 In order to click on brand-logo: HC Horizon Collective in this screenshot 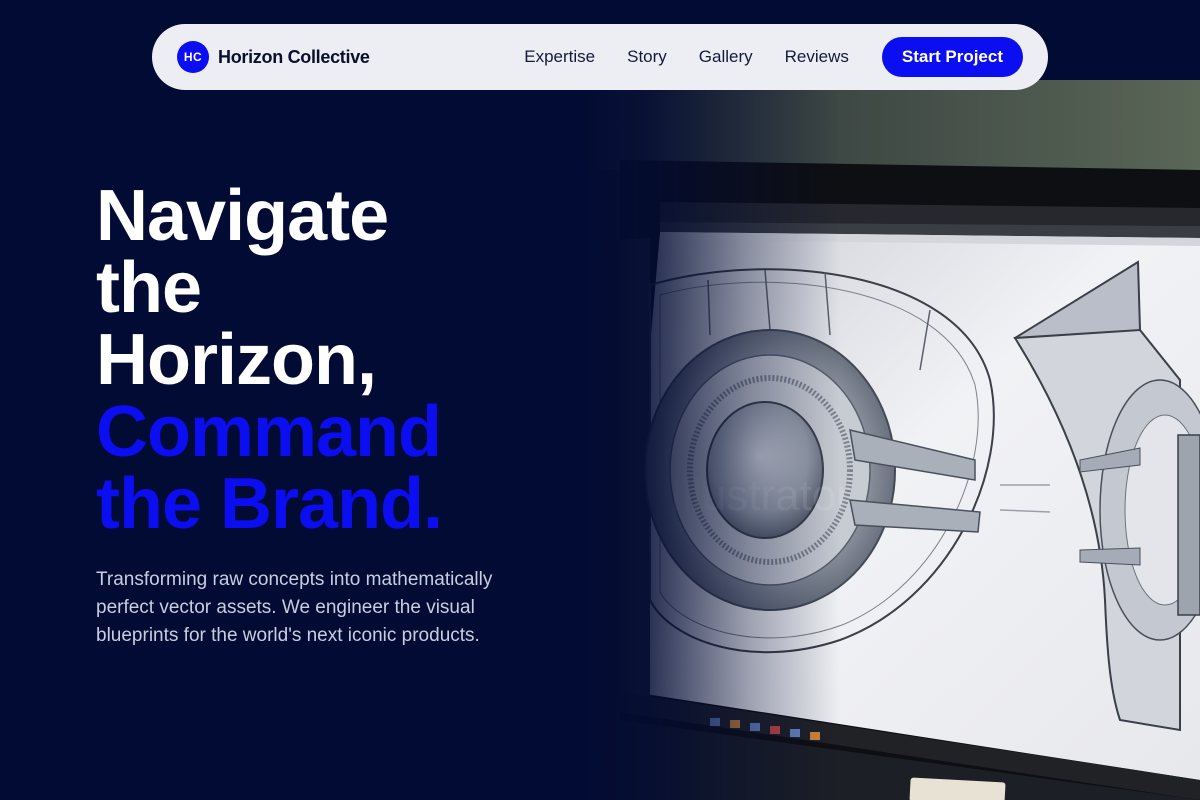, I will do `click(273, 57)`.